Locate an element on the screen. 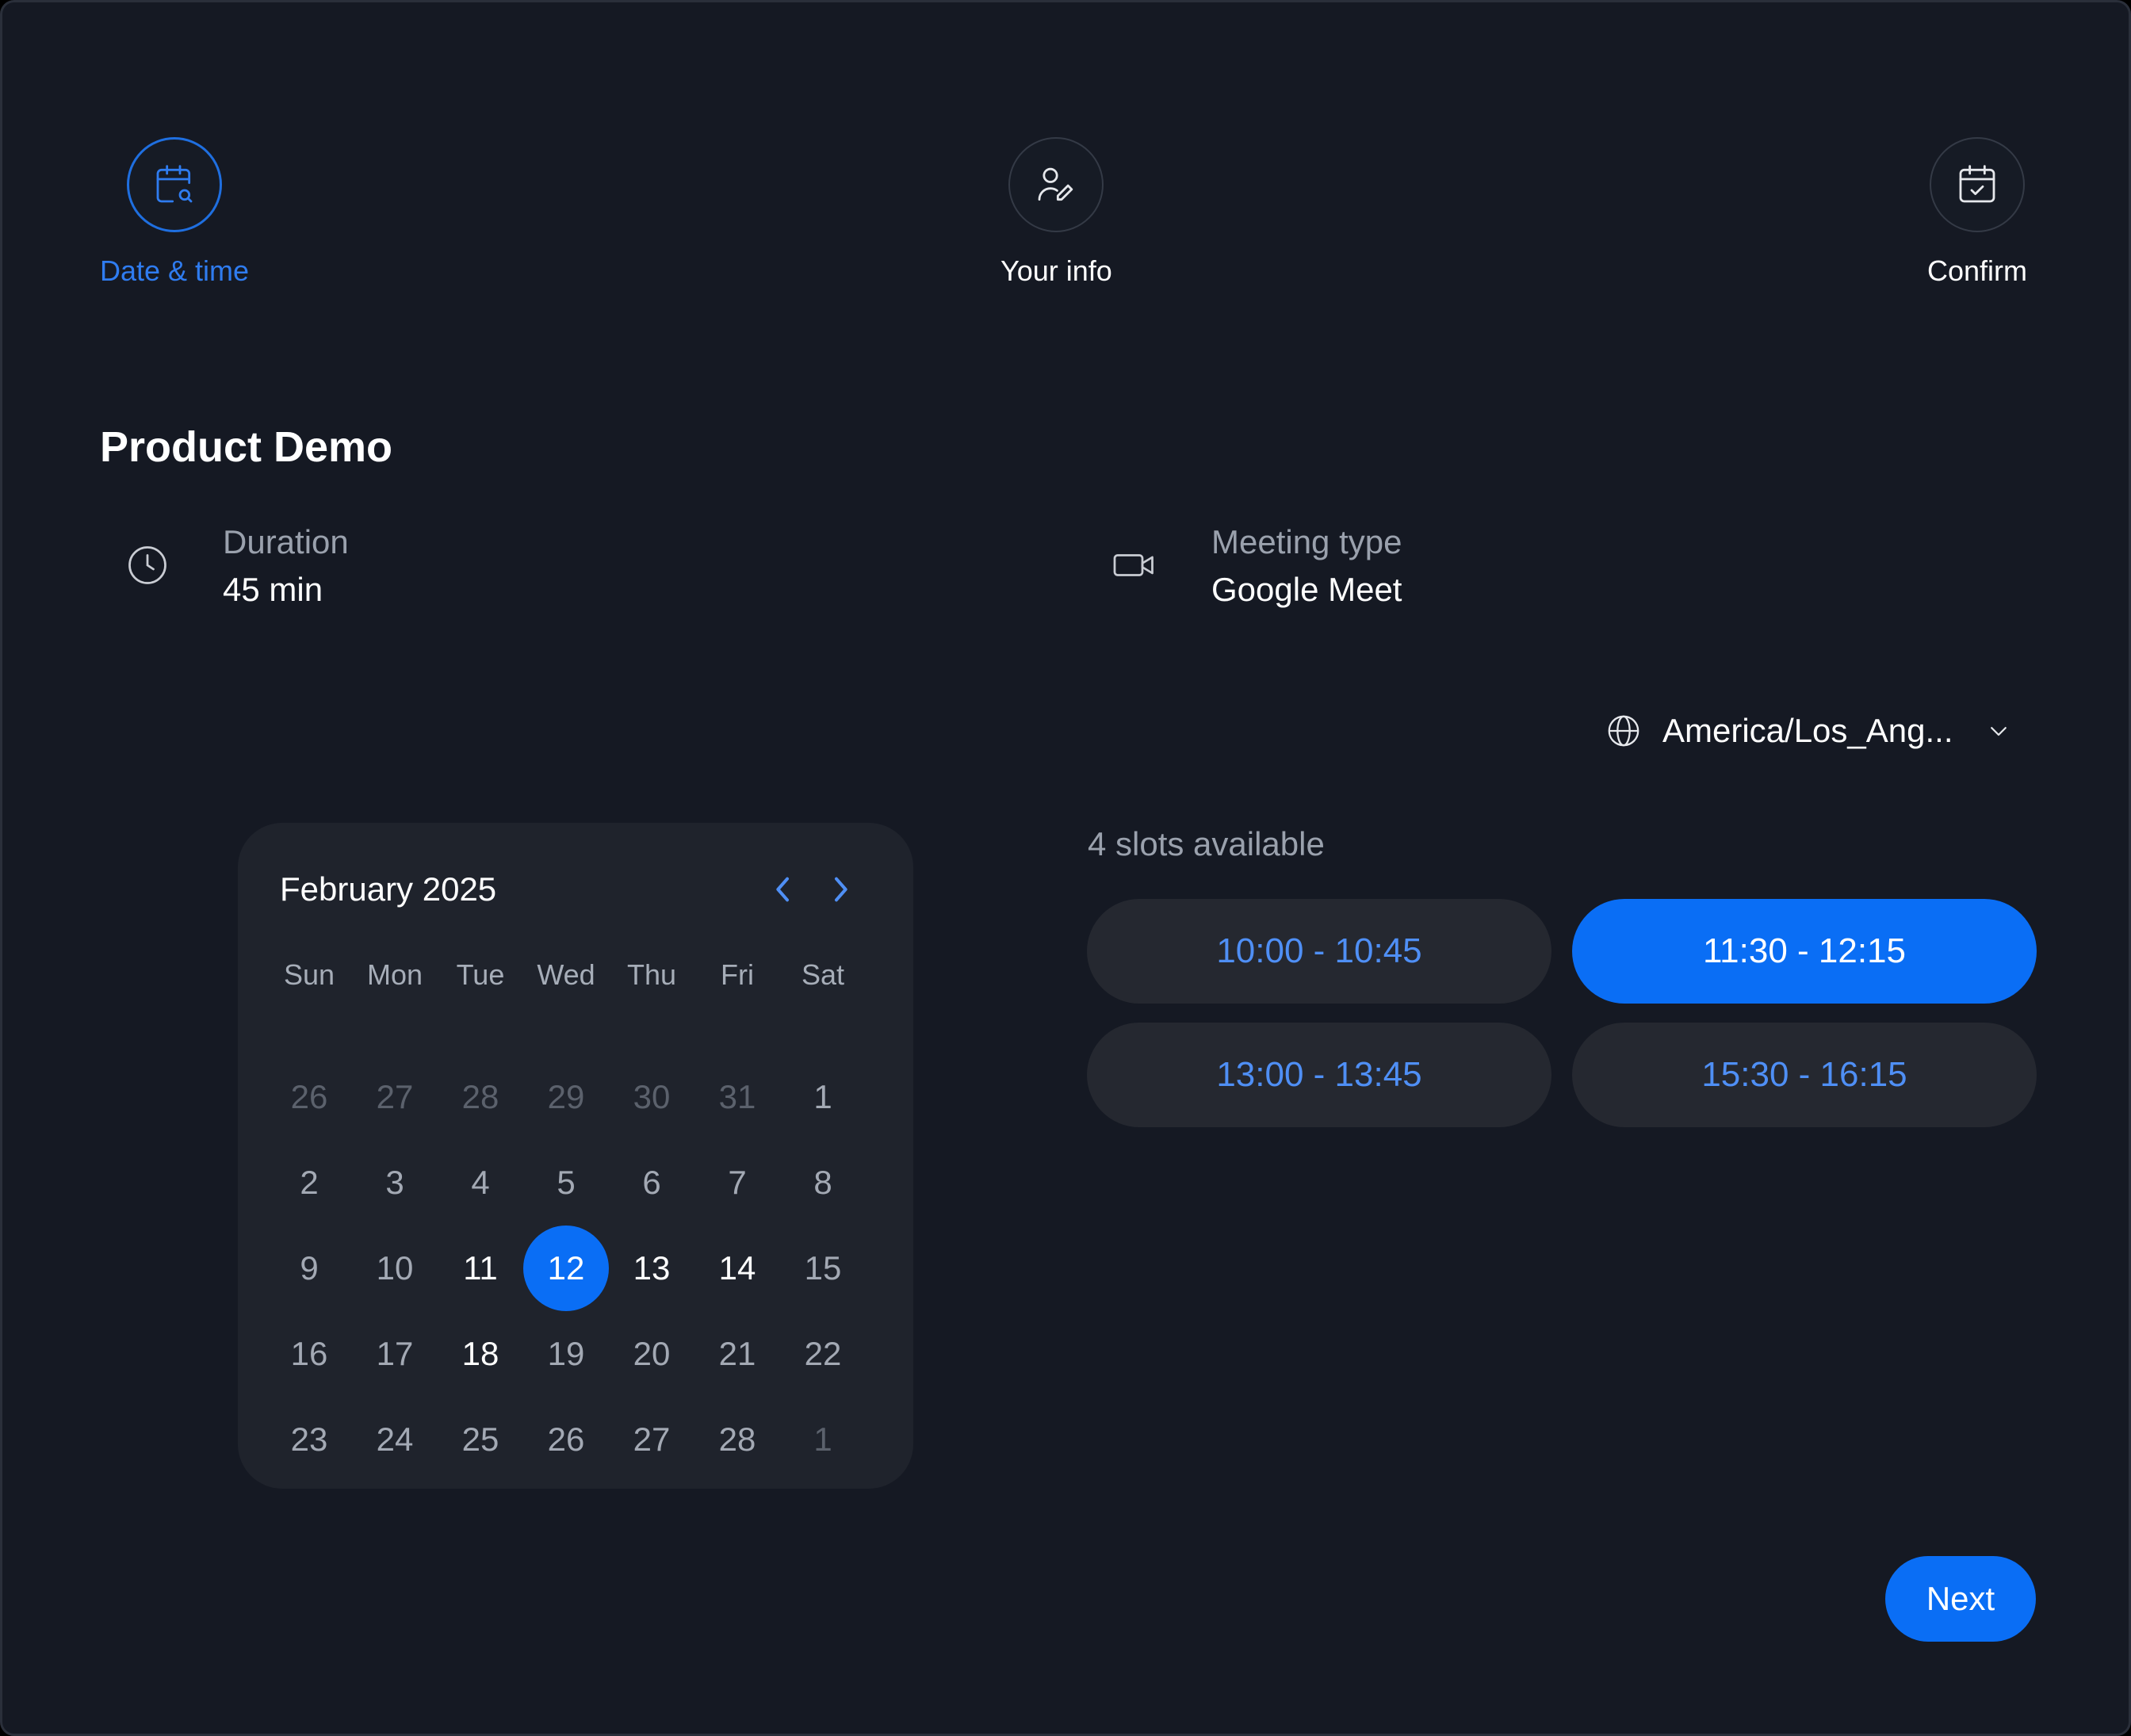 The height and width of the screenshot is (1736, 2131). calendar-day: 2 is located at coordinates (309, 1183).